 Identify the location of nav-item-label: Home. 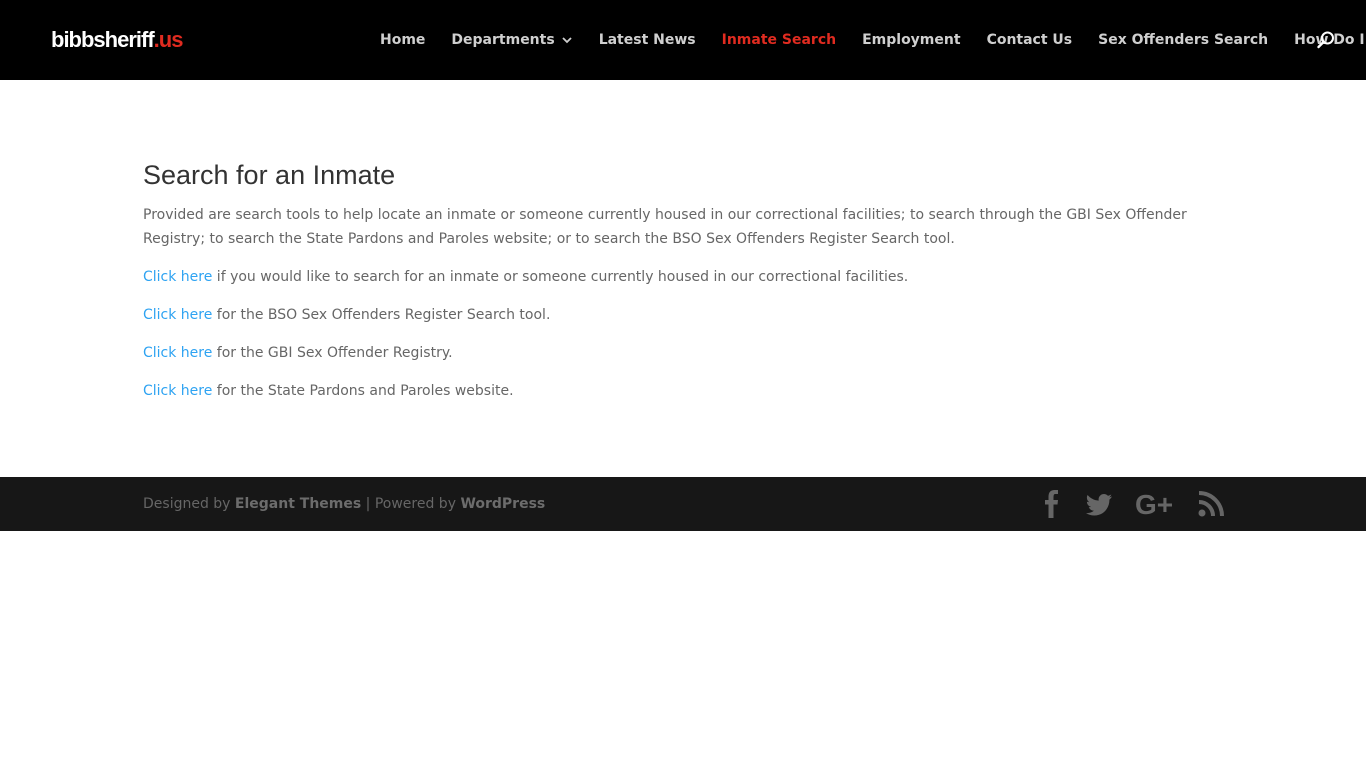
(403, 40).